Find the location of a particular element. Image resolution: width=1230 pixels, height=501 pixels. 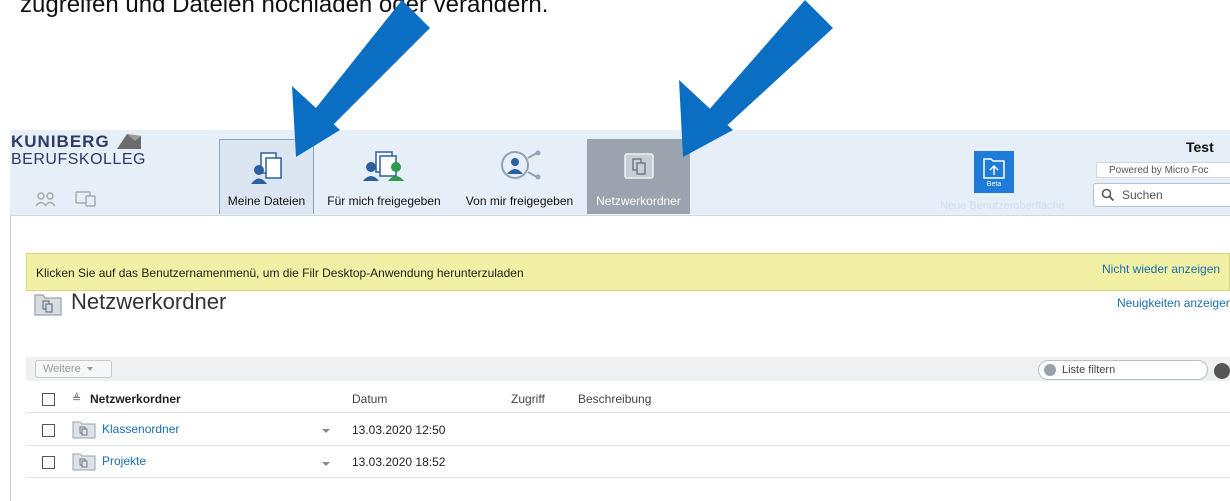

annotation-arrows is located at coordinates (562, 78).